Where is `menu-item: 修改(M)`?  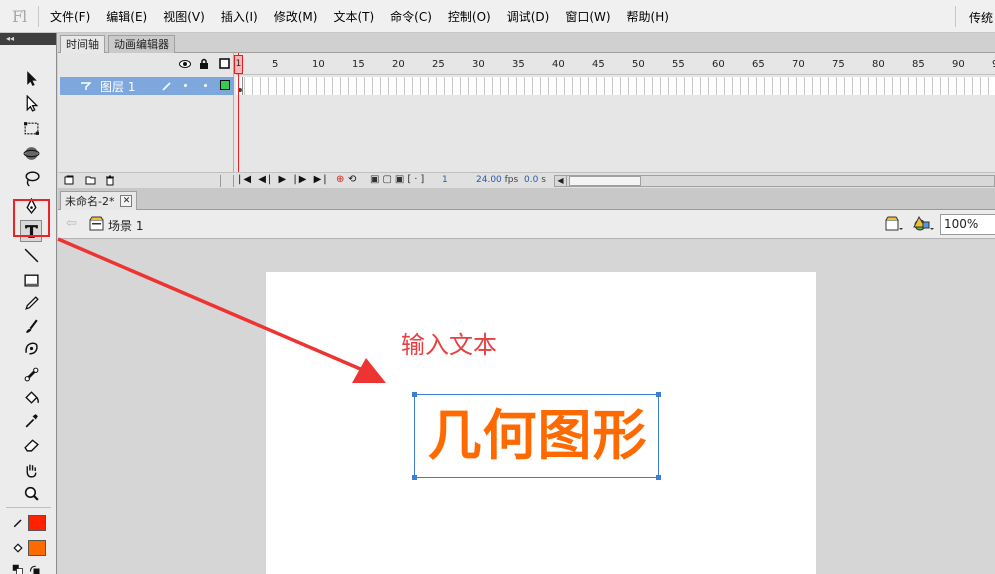
menu-item: 修改(M) is located at coordinates (296, 16).